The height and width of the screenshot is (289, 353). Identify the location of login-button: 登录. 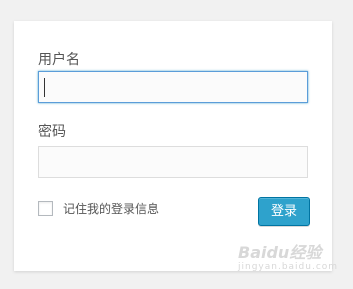
(284, 211).